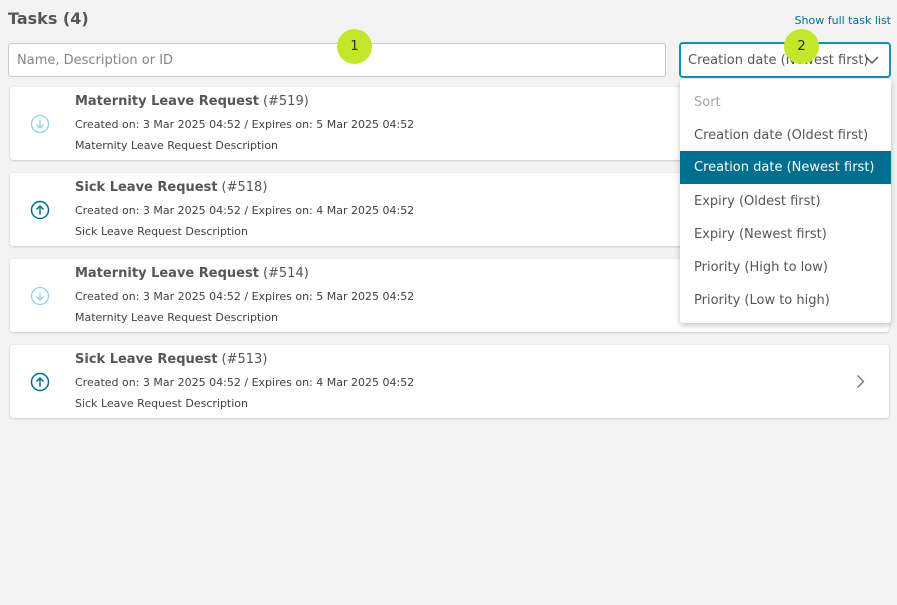 The image size is (897, 605). What do you see at coordinates (285, 273) in the screenshot?
I see `task-id: (#514)` at bounding box center [285, 273].